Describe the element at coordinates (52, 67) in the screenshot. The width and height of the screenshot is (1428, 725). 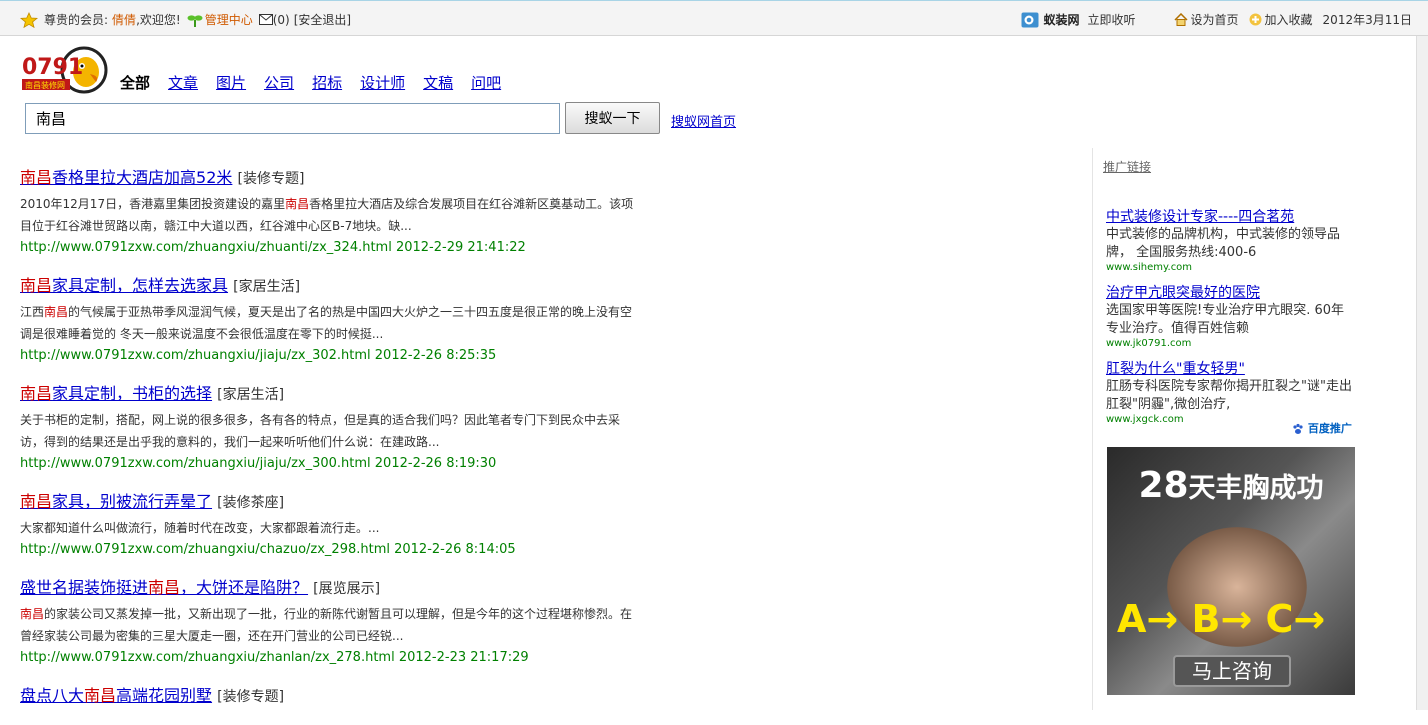
I see `svg-text: 0791` at that location.